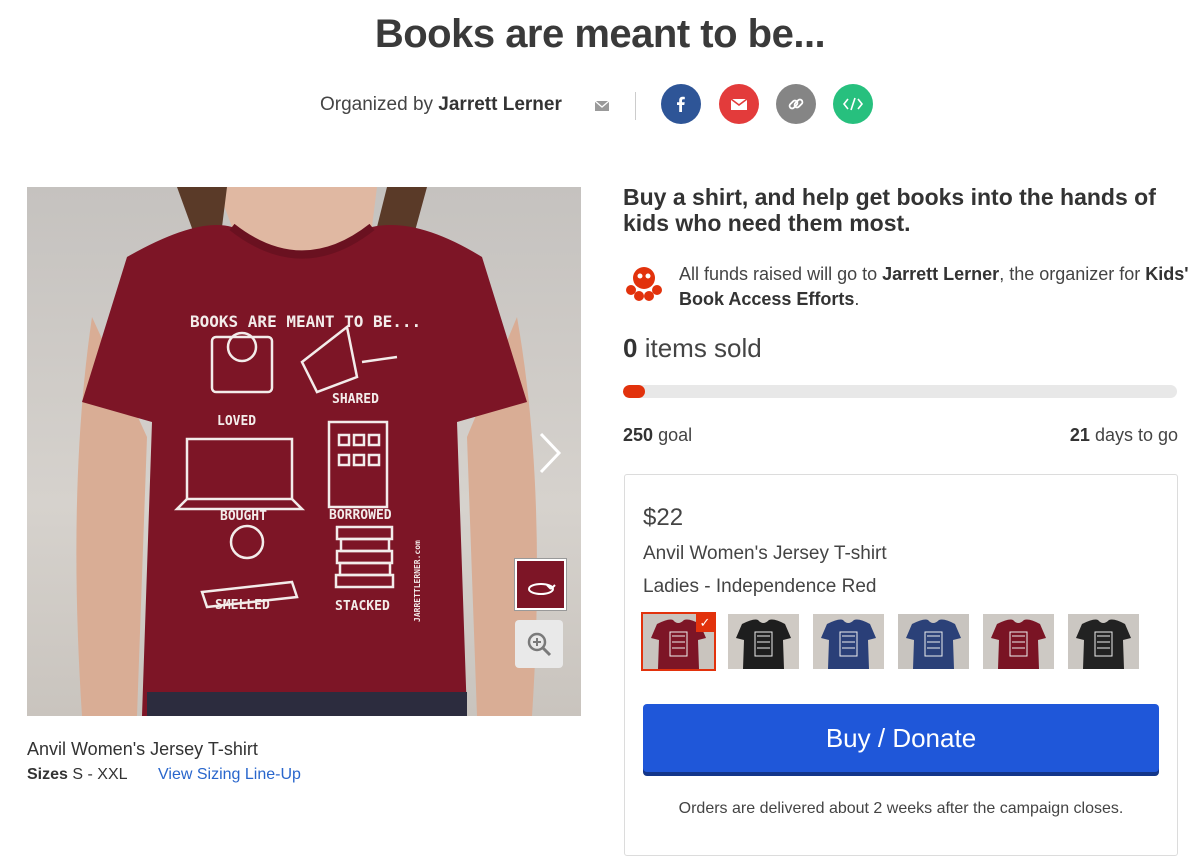  Describe the element at coordinates (703, 348) in the screenshot. I see `items-sold-label: items sold` at that location.